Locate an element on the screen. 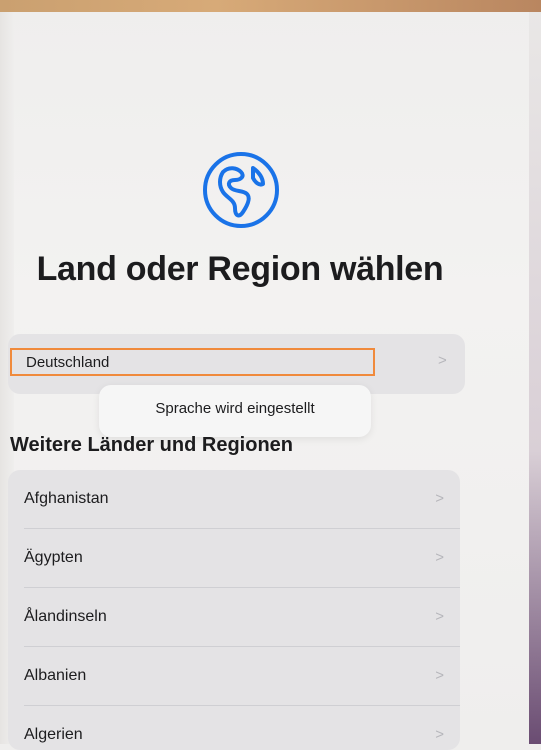  country-label: Ägypten is located at coordinates (53, 557).